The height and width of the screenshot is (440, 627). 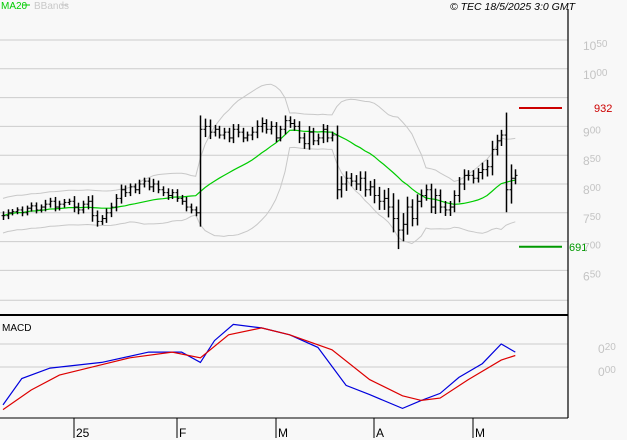 What do you see at coordinates (611, 347) in the screenshot?
I see `macd-tick-label-decimals: 20` at bounding box center [611, 347].